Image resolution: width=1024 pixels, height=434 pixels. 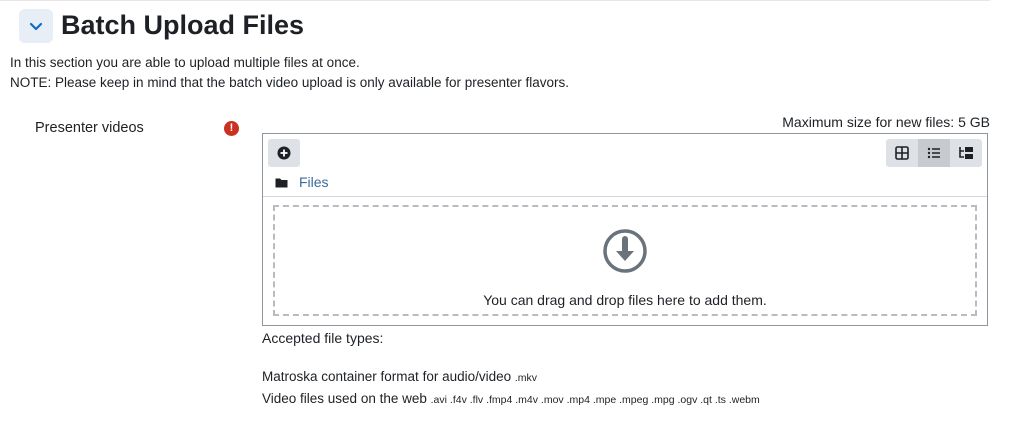 What do you see at coordinates (183, 25) in the screenshot?
I see `section-title: Batch Upload Files` at bounding box center [183, 25].